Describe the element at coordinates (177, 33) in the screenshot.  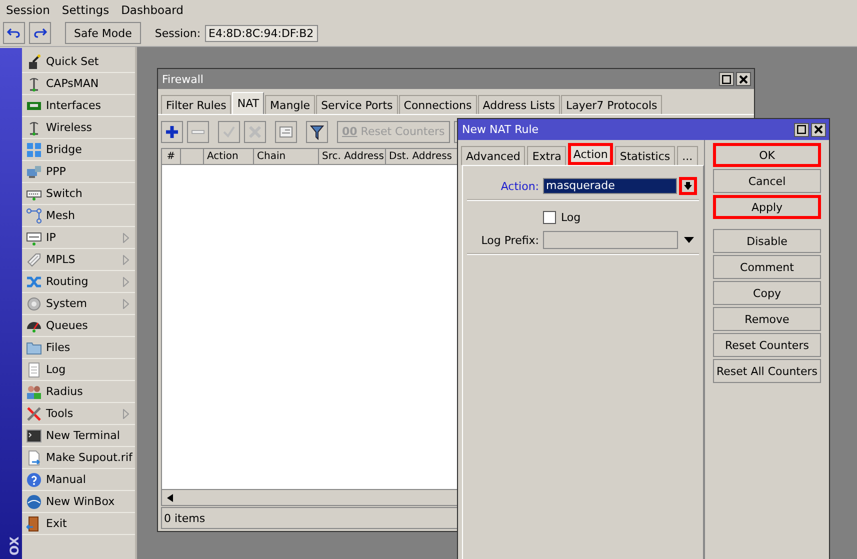
I see `session-label: Session:` at that location.